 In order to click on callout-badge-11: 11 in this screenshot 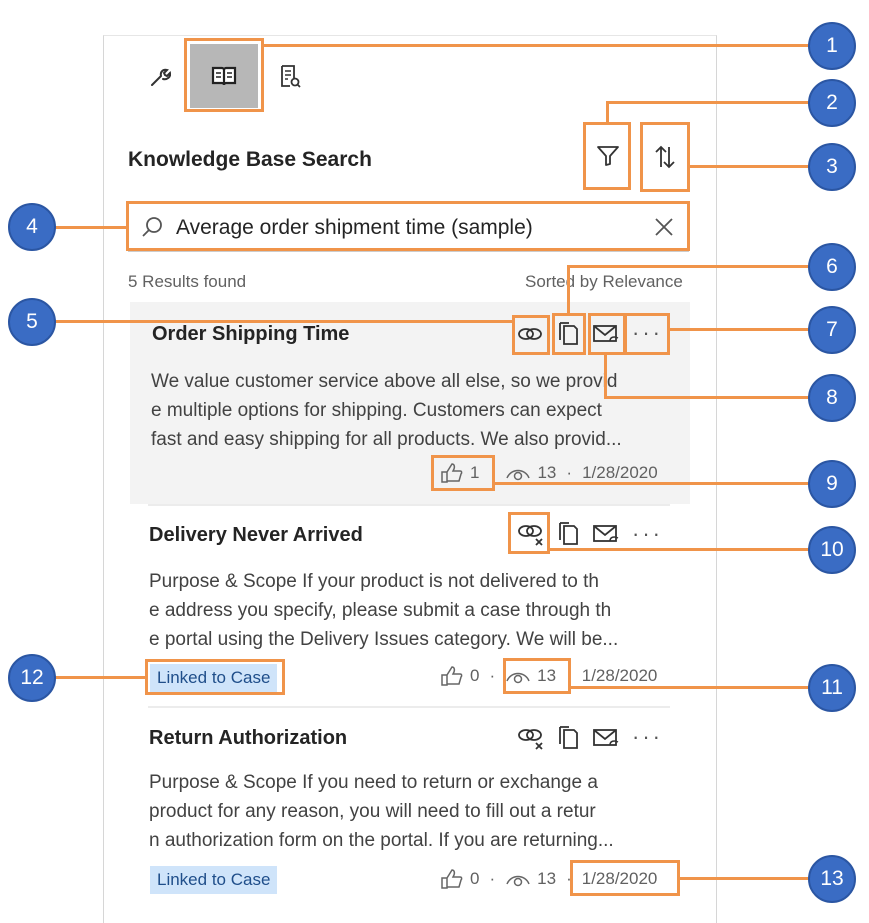, I will do `click(832, 688)`.